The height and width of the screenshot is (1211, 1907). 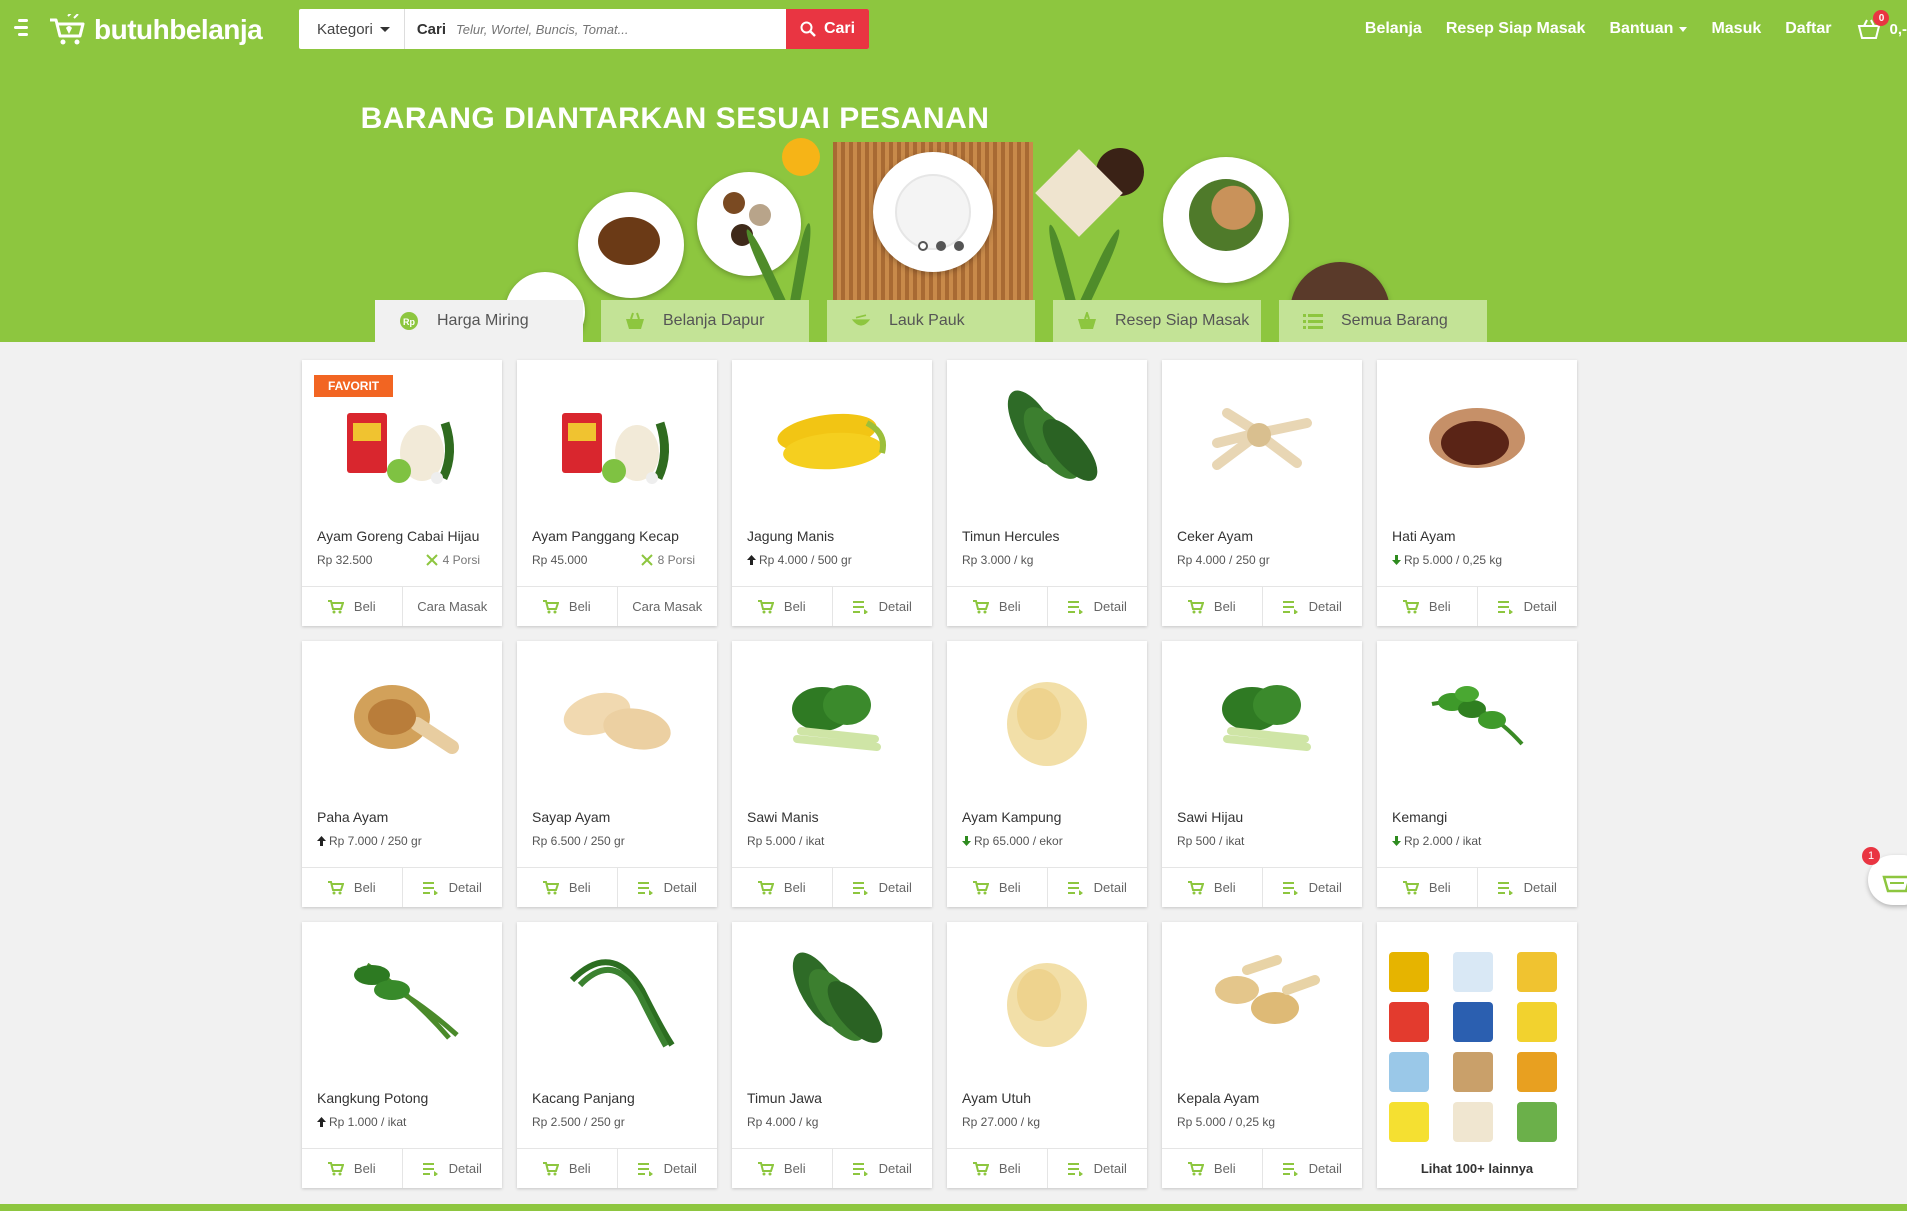 What do you see at coordinates (784, 1098) in the screenshot?
I see `product-name: Timun Jawa` at bounding box center [784, 1098].